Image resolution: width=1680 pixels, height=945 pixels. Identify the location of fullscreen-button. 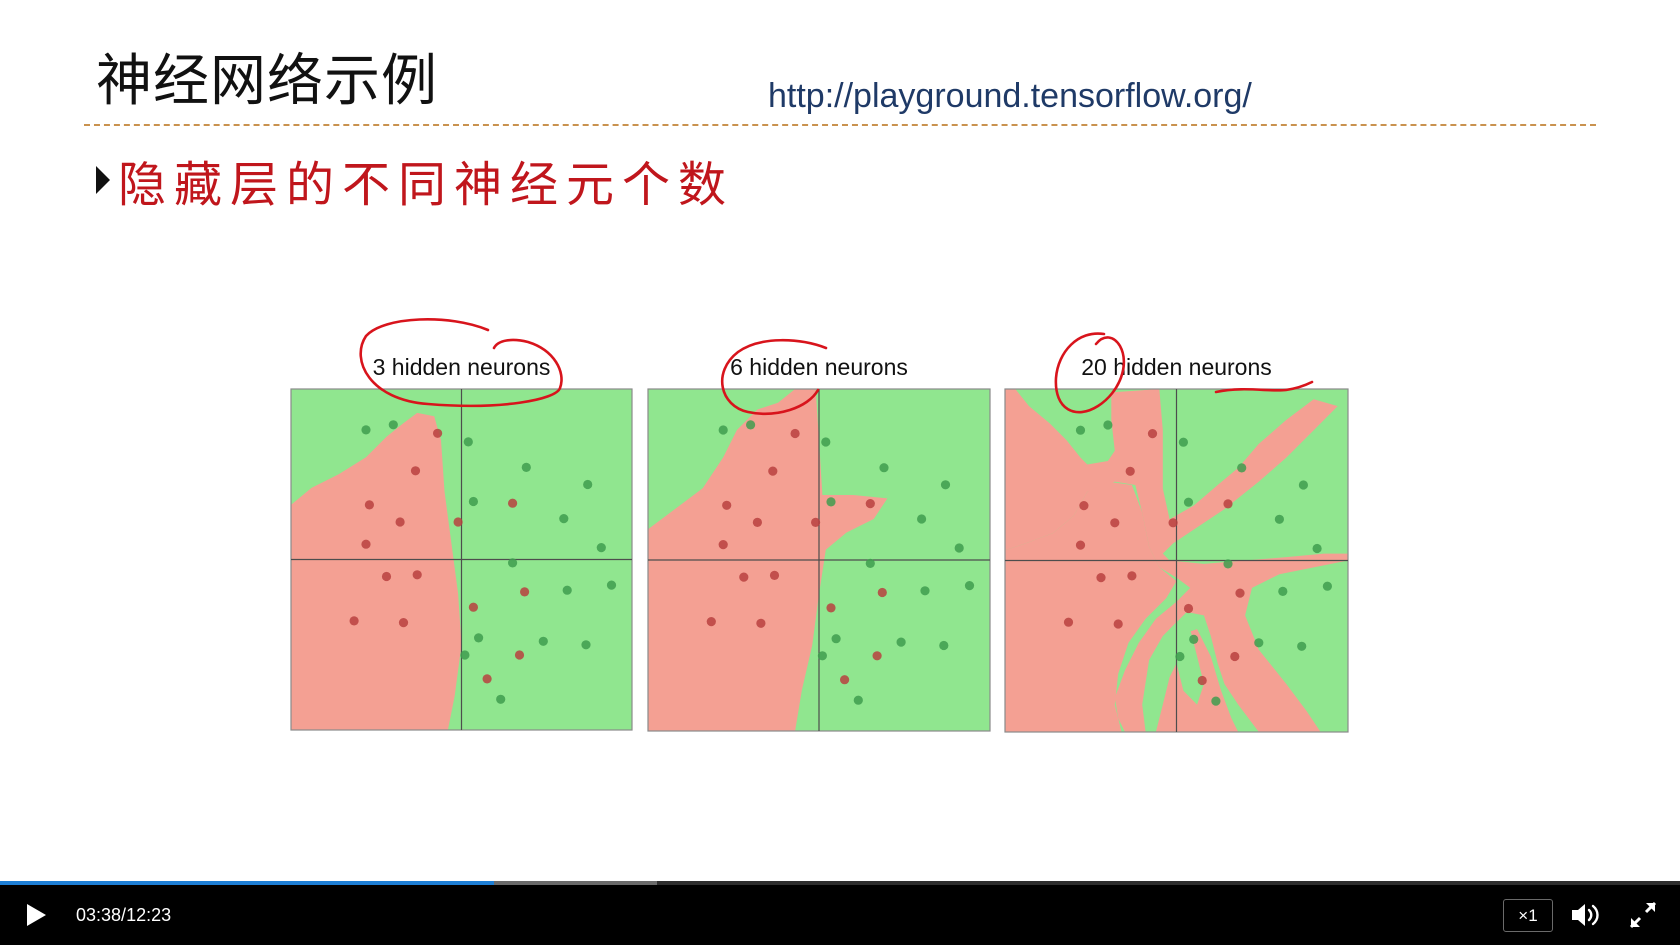
(1643, 915).